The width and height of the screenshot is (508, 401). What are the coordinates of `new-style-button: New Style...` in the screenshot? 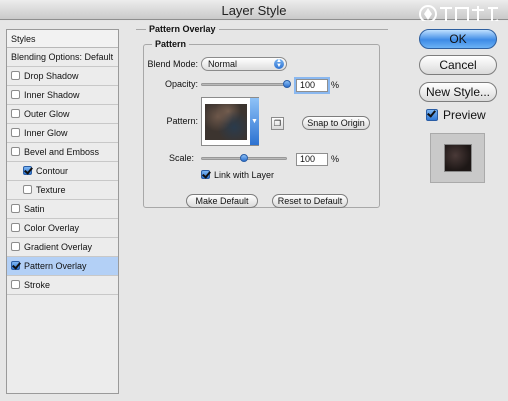 It's located at (458, 92).